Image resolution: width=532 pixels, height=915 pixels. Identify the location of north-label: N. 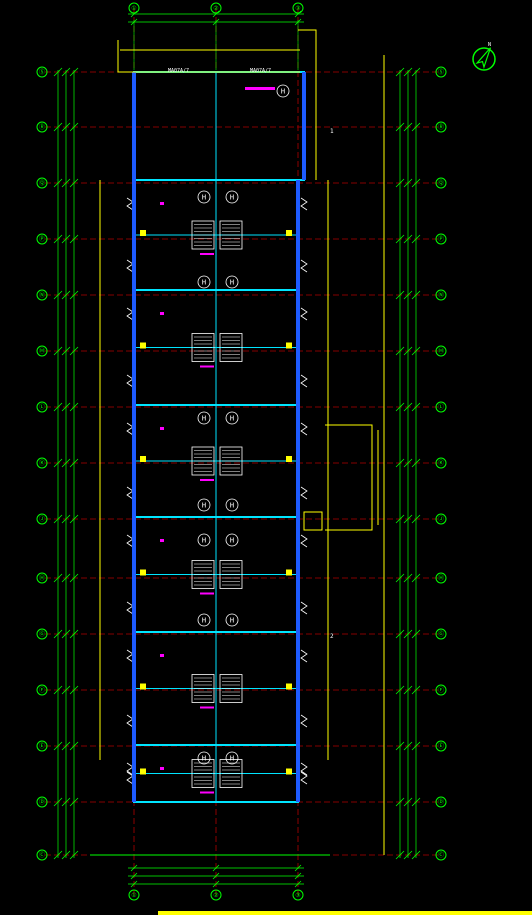
(489, 45).